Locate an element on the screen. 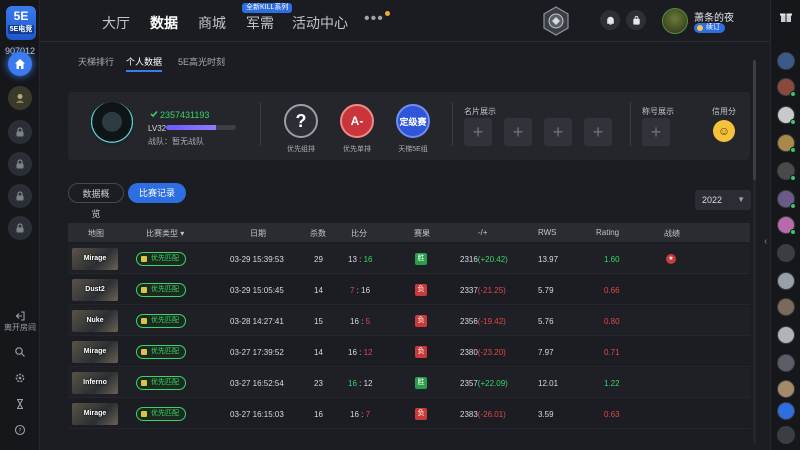 The width and height of the screenshot is (800, 450). map-thumbnail: Nuke is located at coordinates (95, 321).